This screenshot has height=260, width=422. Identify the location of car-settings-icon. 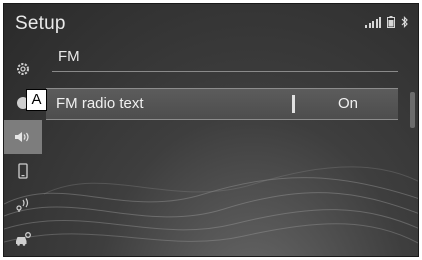
(23, 239).